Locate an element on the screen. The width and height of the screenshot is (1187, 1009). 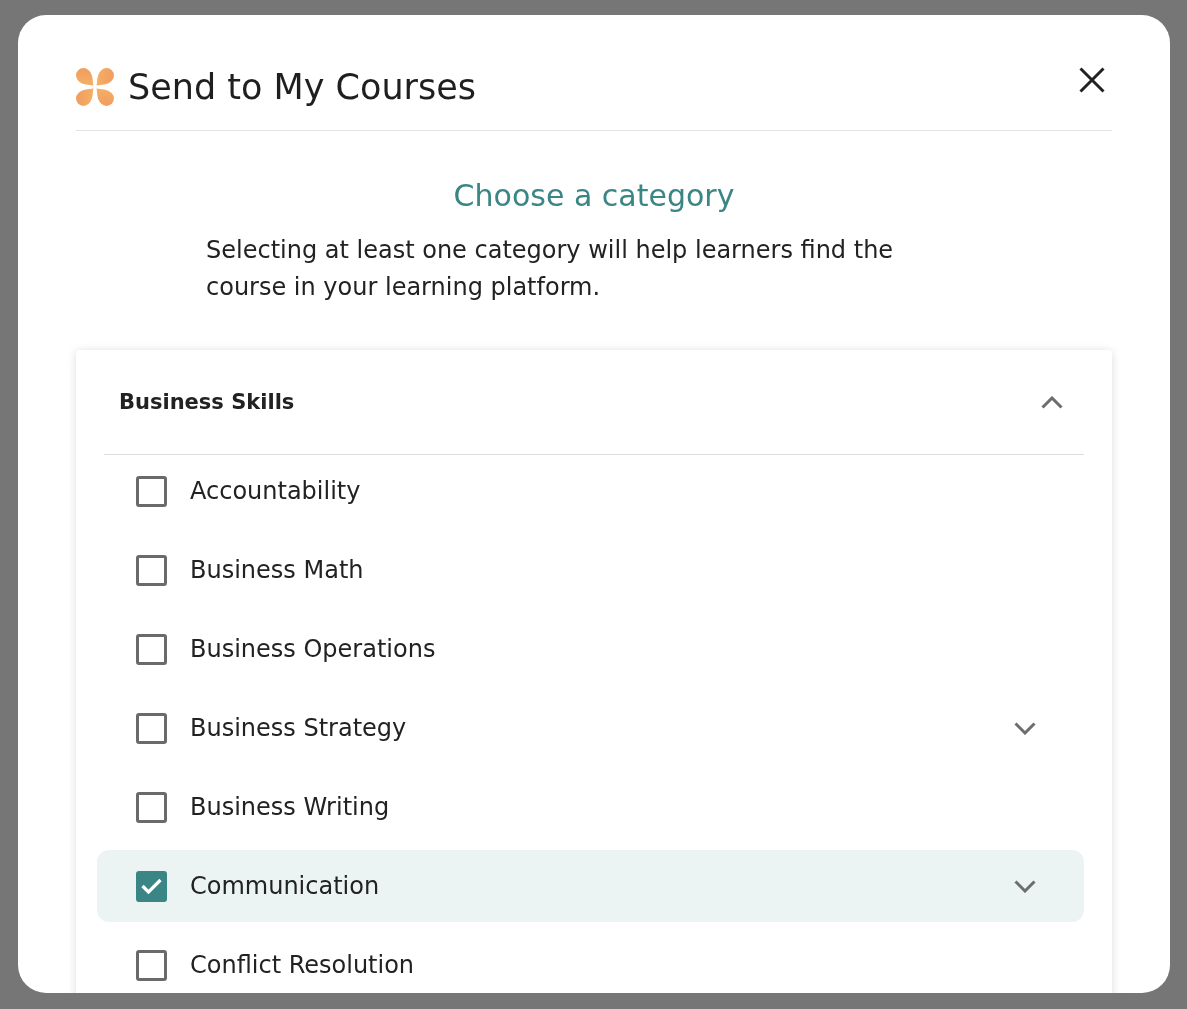
logo-icon is located at coordinates (95, 87).